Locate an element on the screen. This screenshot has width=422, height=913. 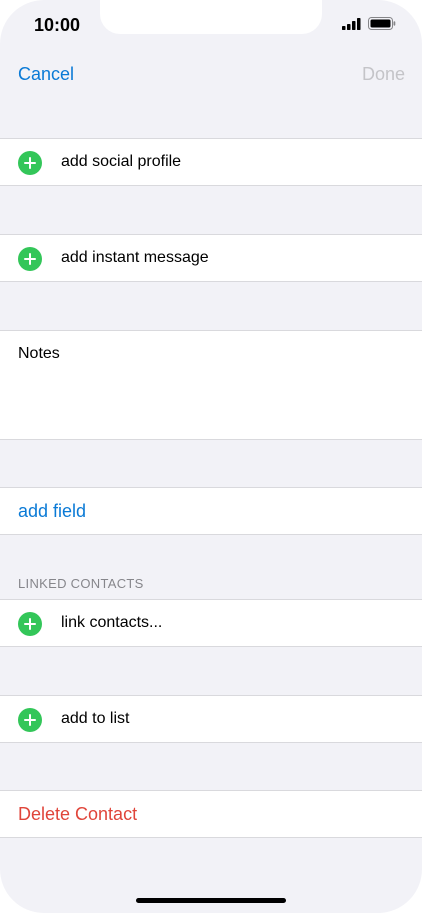
add-instant-message-label: add instant message is located at coordinates (135, 257).